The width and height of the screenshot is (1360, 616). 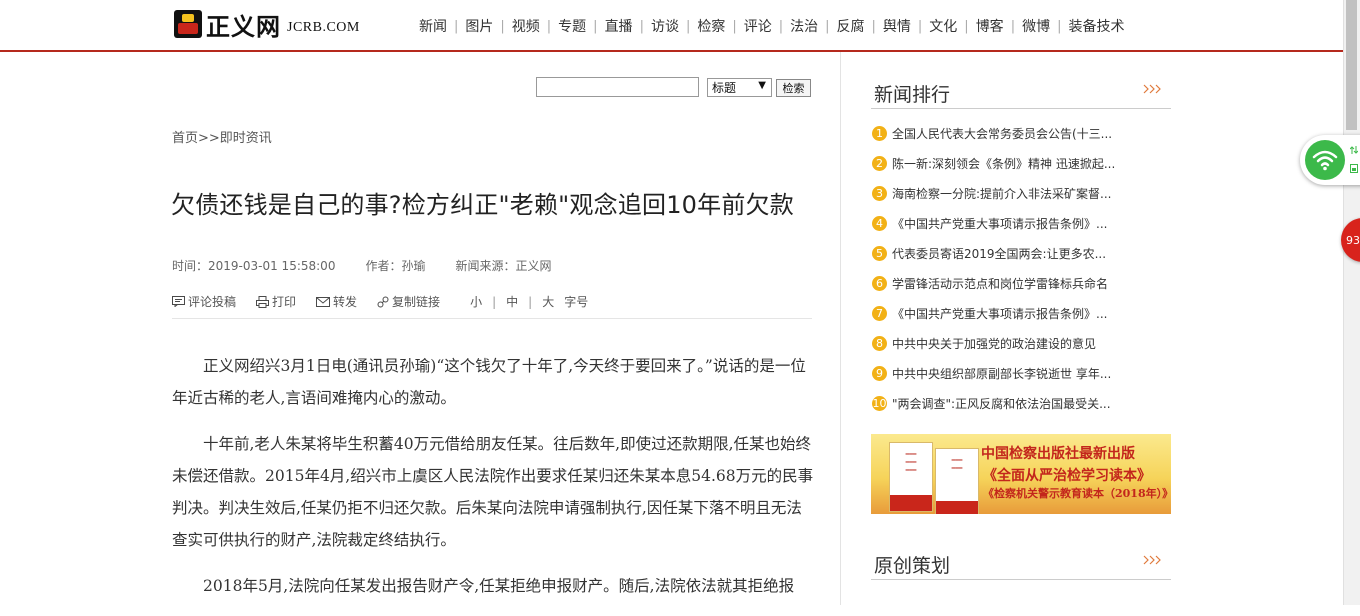 I want to click on print-button: 打印, so click(x=276, y=301).